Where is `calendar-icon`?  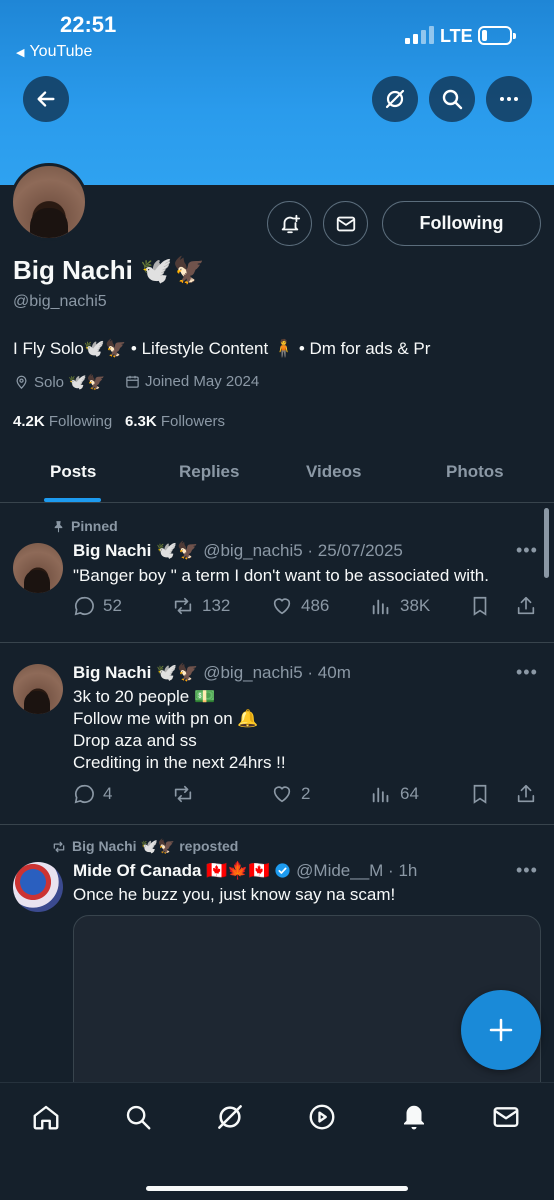 calendar-icon is located at coordinates (132, 381).